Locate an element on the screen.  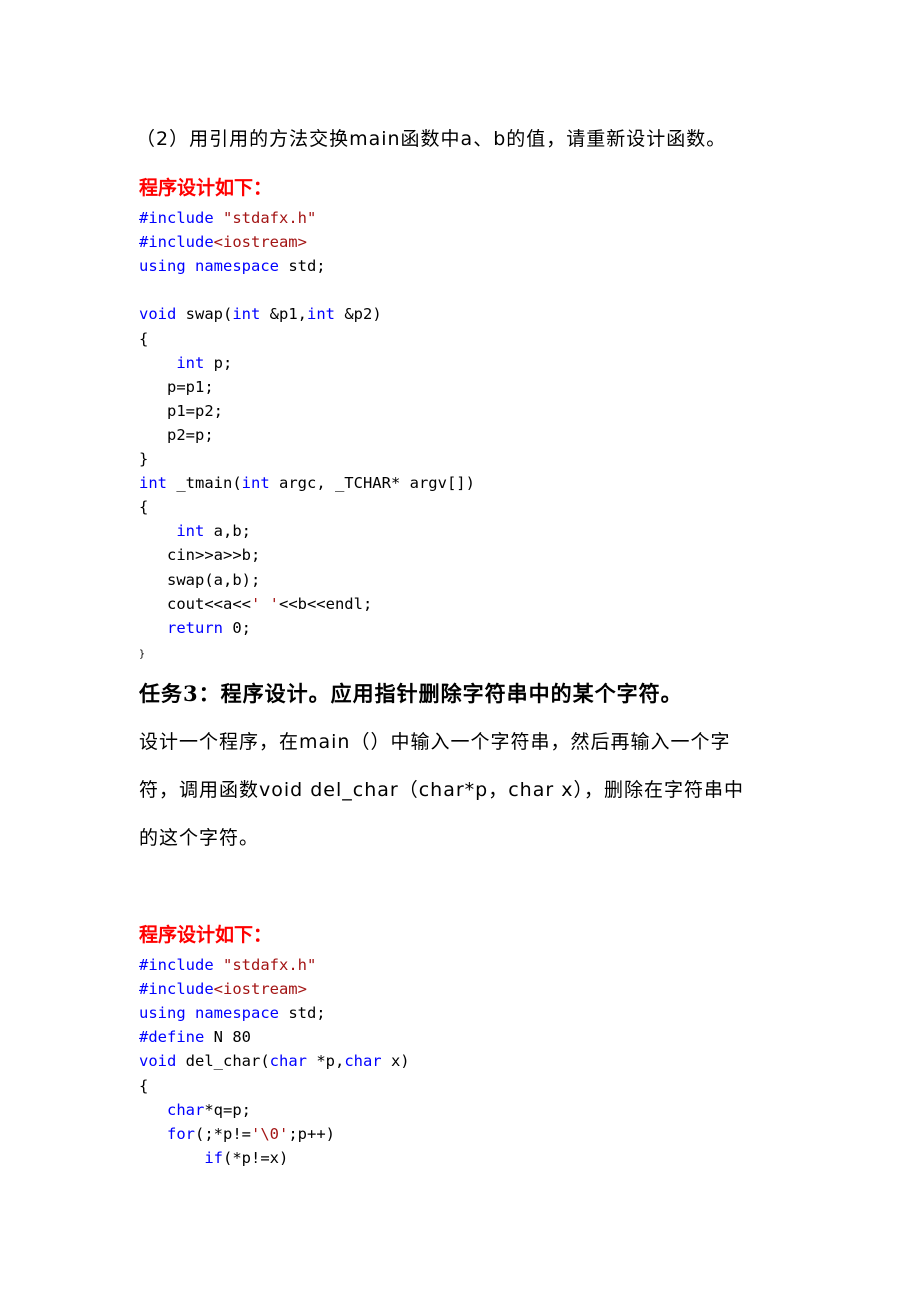
code-text: p=p1; is located at coordinates (176, 386).